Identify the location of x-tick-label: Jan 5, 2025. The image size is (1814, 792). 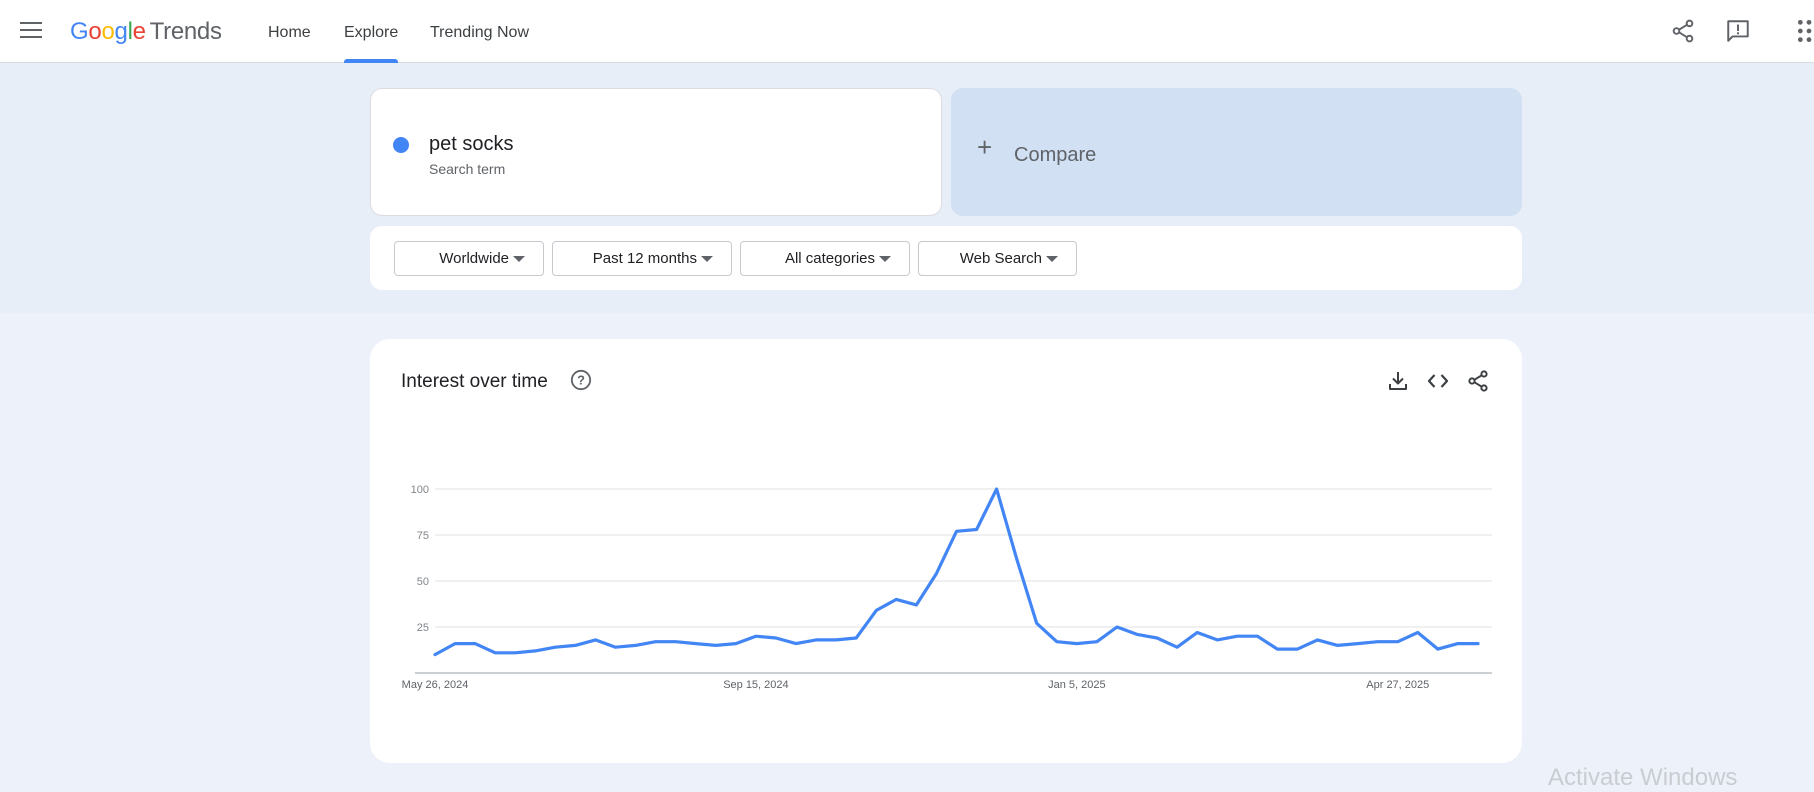
(1077, 685).